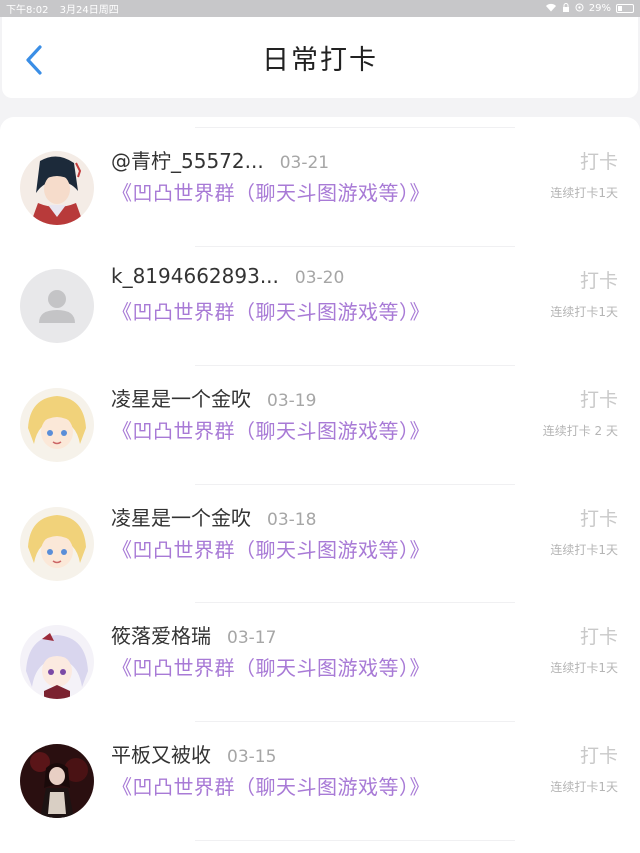 This screenshot has height=853, width=640. I want to click on list-item: 筱落爱格瑞 03-17 《凹凸世界群（聊天斗图游戏等）》 打卡 连续打卡1天, so click(320, 662).